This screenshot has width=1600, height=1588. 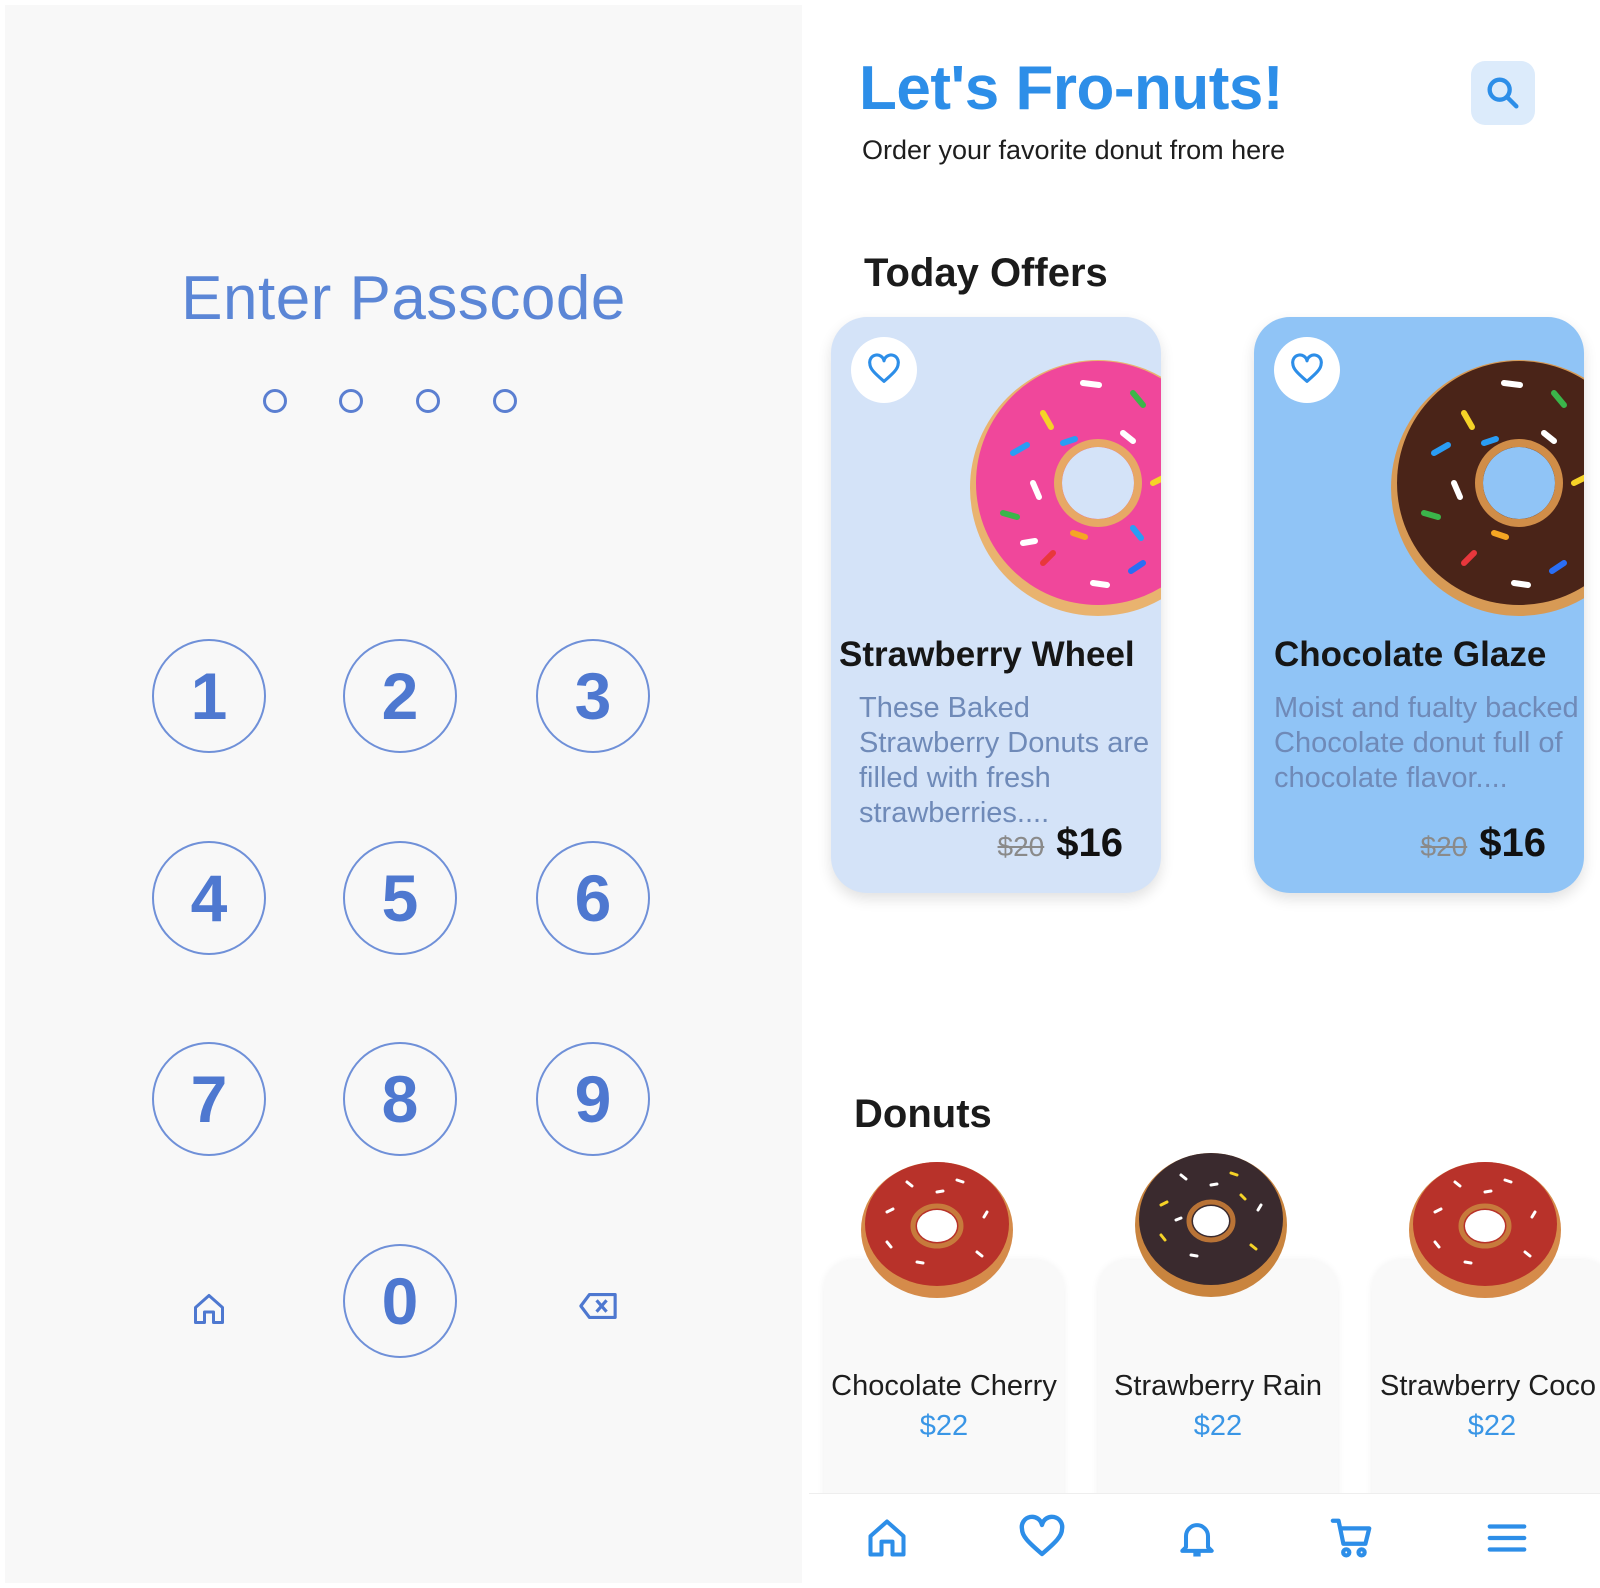 What do you see at coordinates (209, 1099) in the screenshot?
I see `key-7: 7` at bounding box center [209, 1099].